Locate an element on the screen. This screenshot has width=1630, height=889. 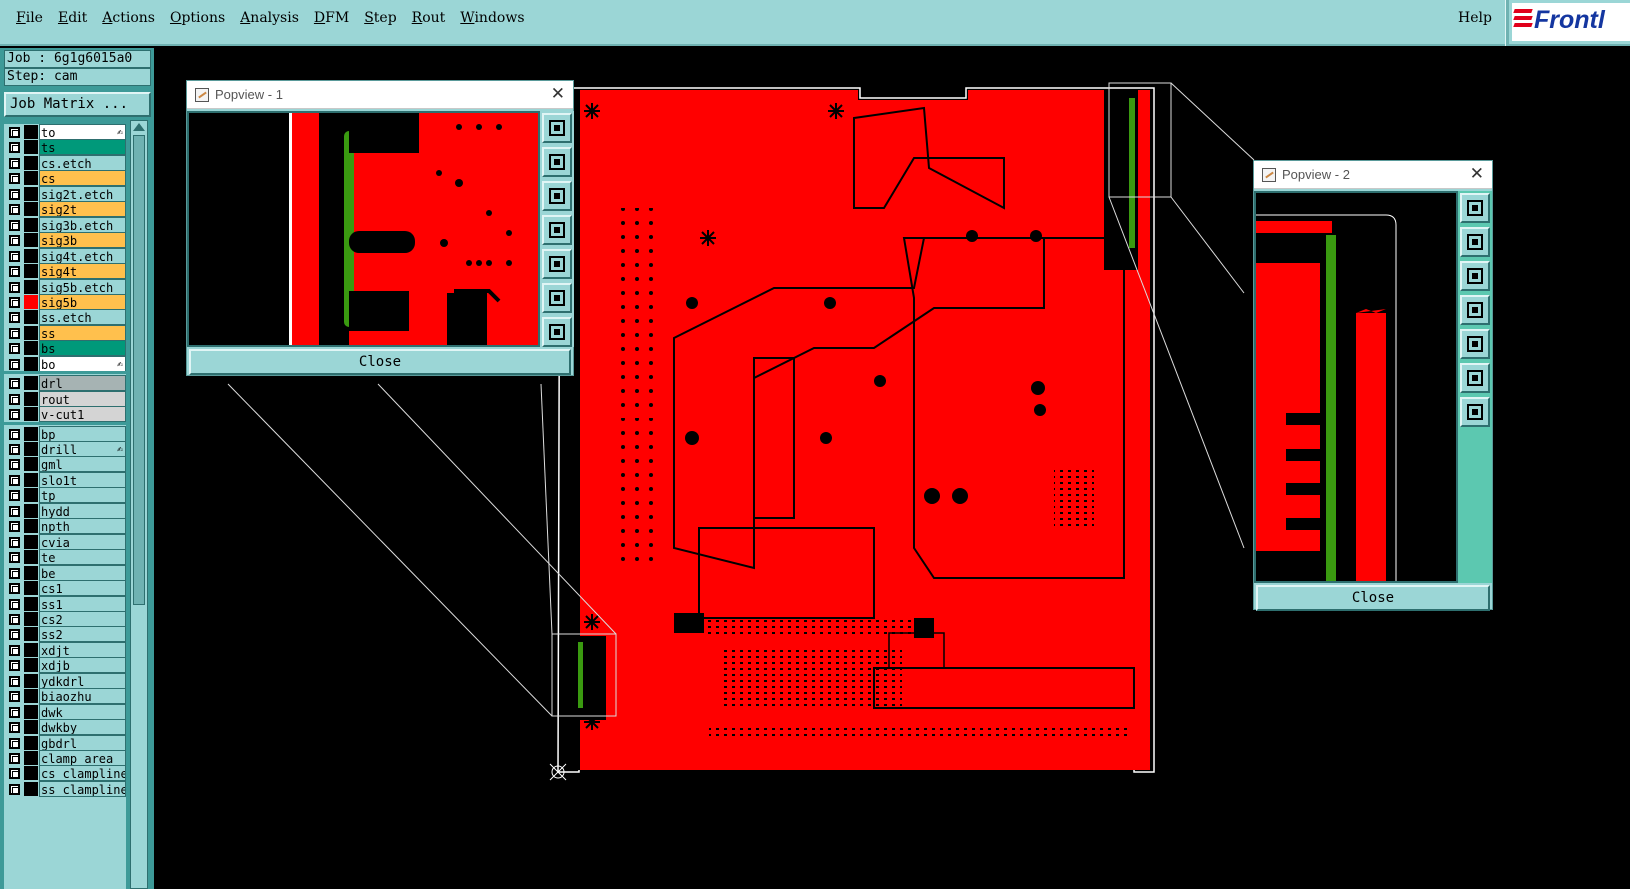
layer-row-sig5b: sig5b is located at coordinates (65, 301).